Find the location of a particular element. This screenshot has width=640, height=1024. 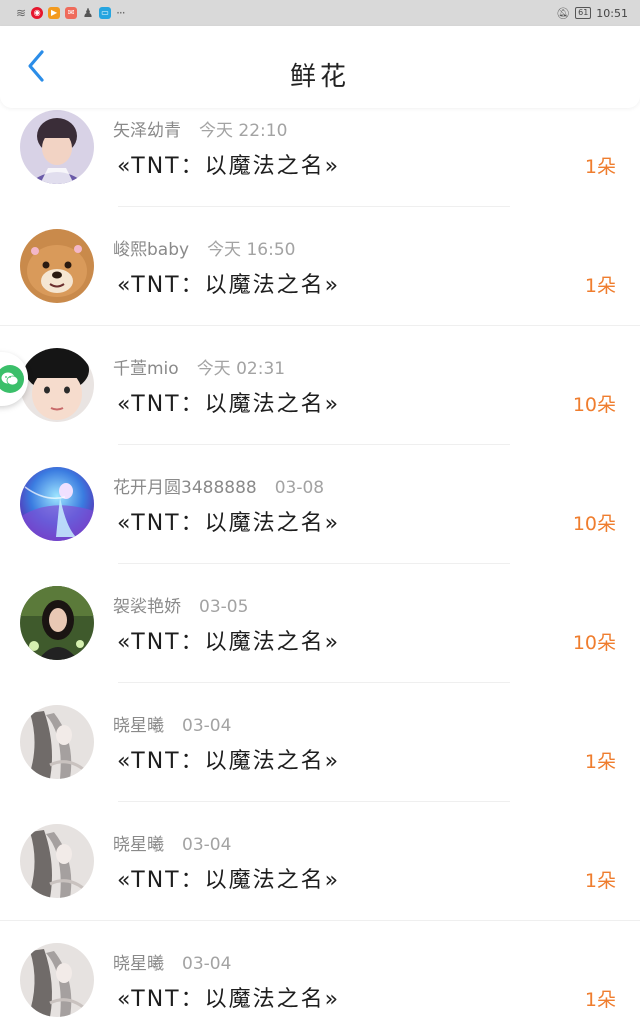

list-item: 矢泽幼青 今天 22:10 «TNT：以魔法之名» 1朵 is located at coordinates (320, 167).